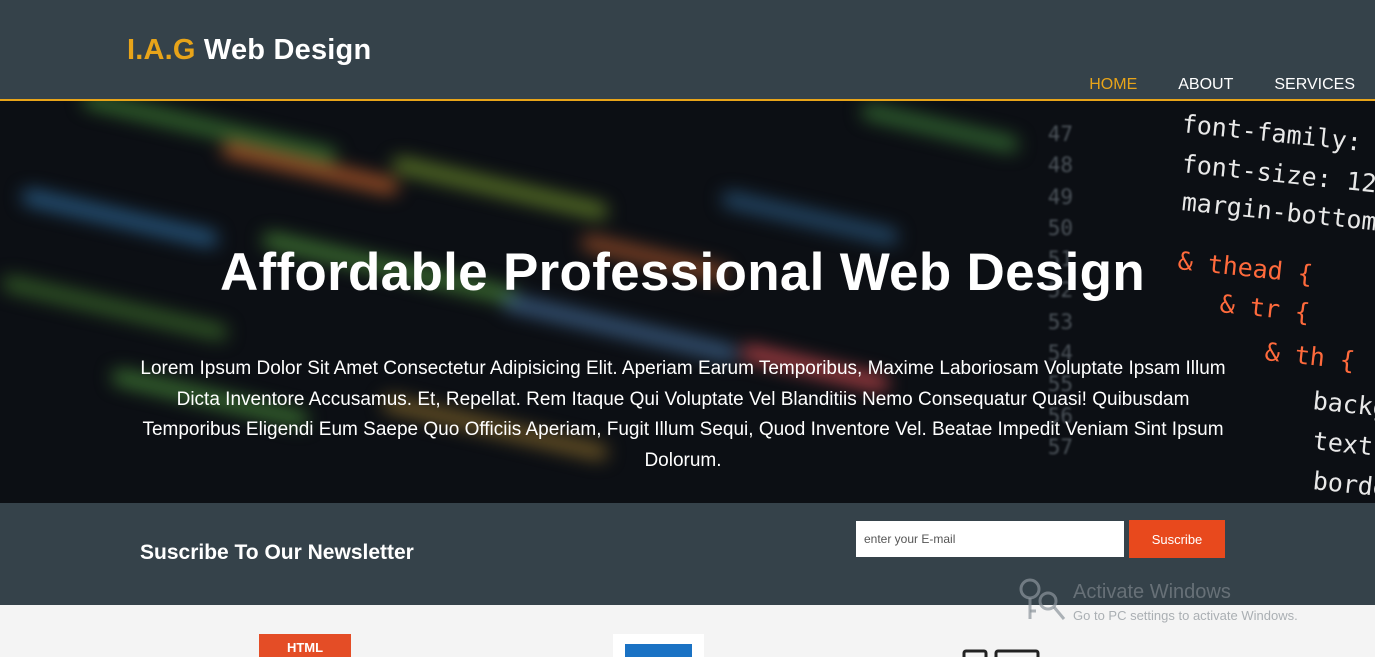 This screenshot has height=657, width=1375. What do you see at coordinates (1177, 539) in the screenshot?
I see `subscribe-button: Suscribe` at bounding box center [1177, 539].